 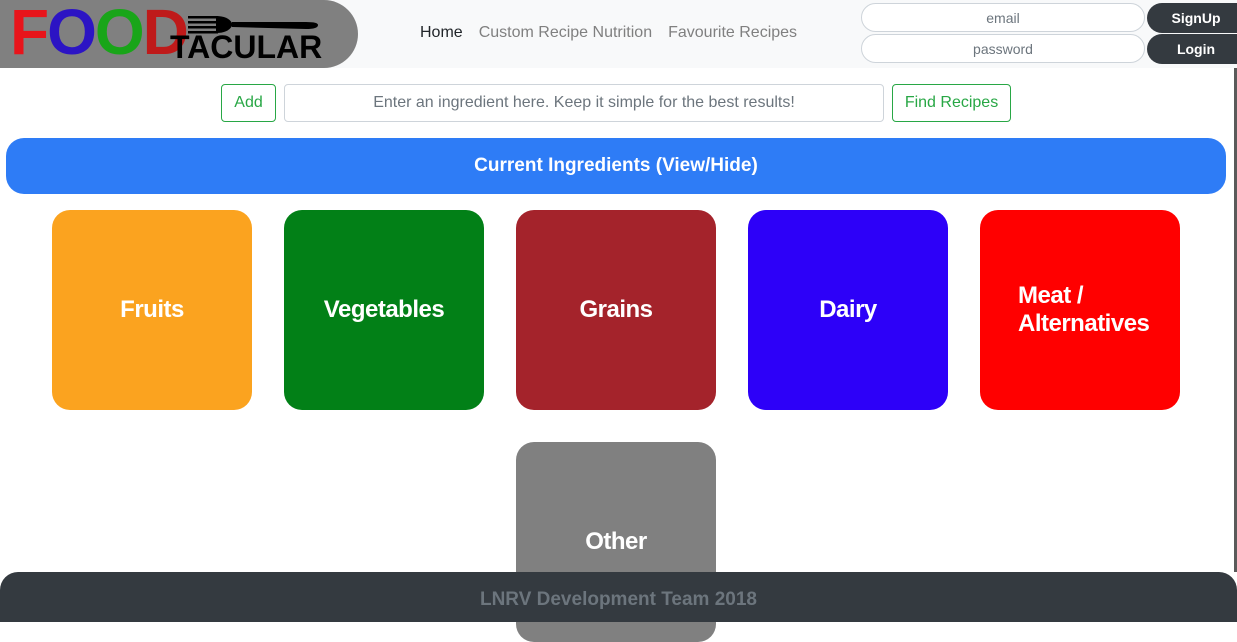 I want to click on nav-custom-recipe-nutrition-link: Custom Recipe Nutrition, so click(x=565, y=33).